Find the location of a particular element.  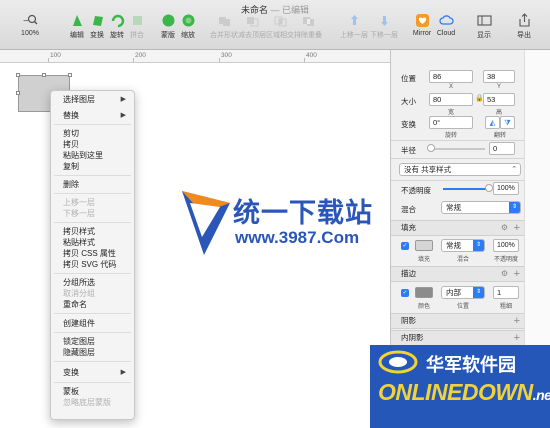

menu-label: 替换 is located at coordinates (71, 115).